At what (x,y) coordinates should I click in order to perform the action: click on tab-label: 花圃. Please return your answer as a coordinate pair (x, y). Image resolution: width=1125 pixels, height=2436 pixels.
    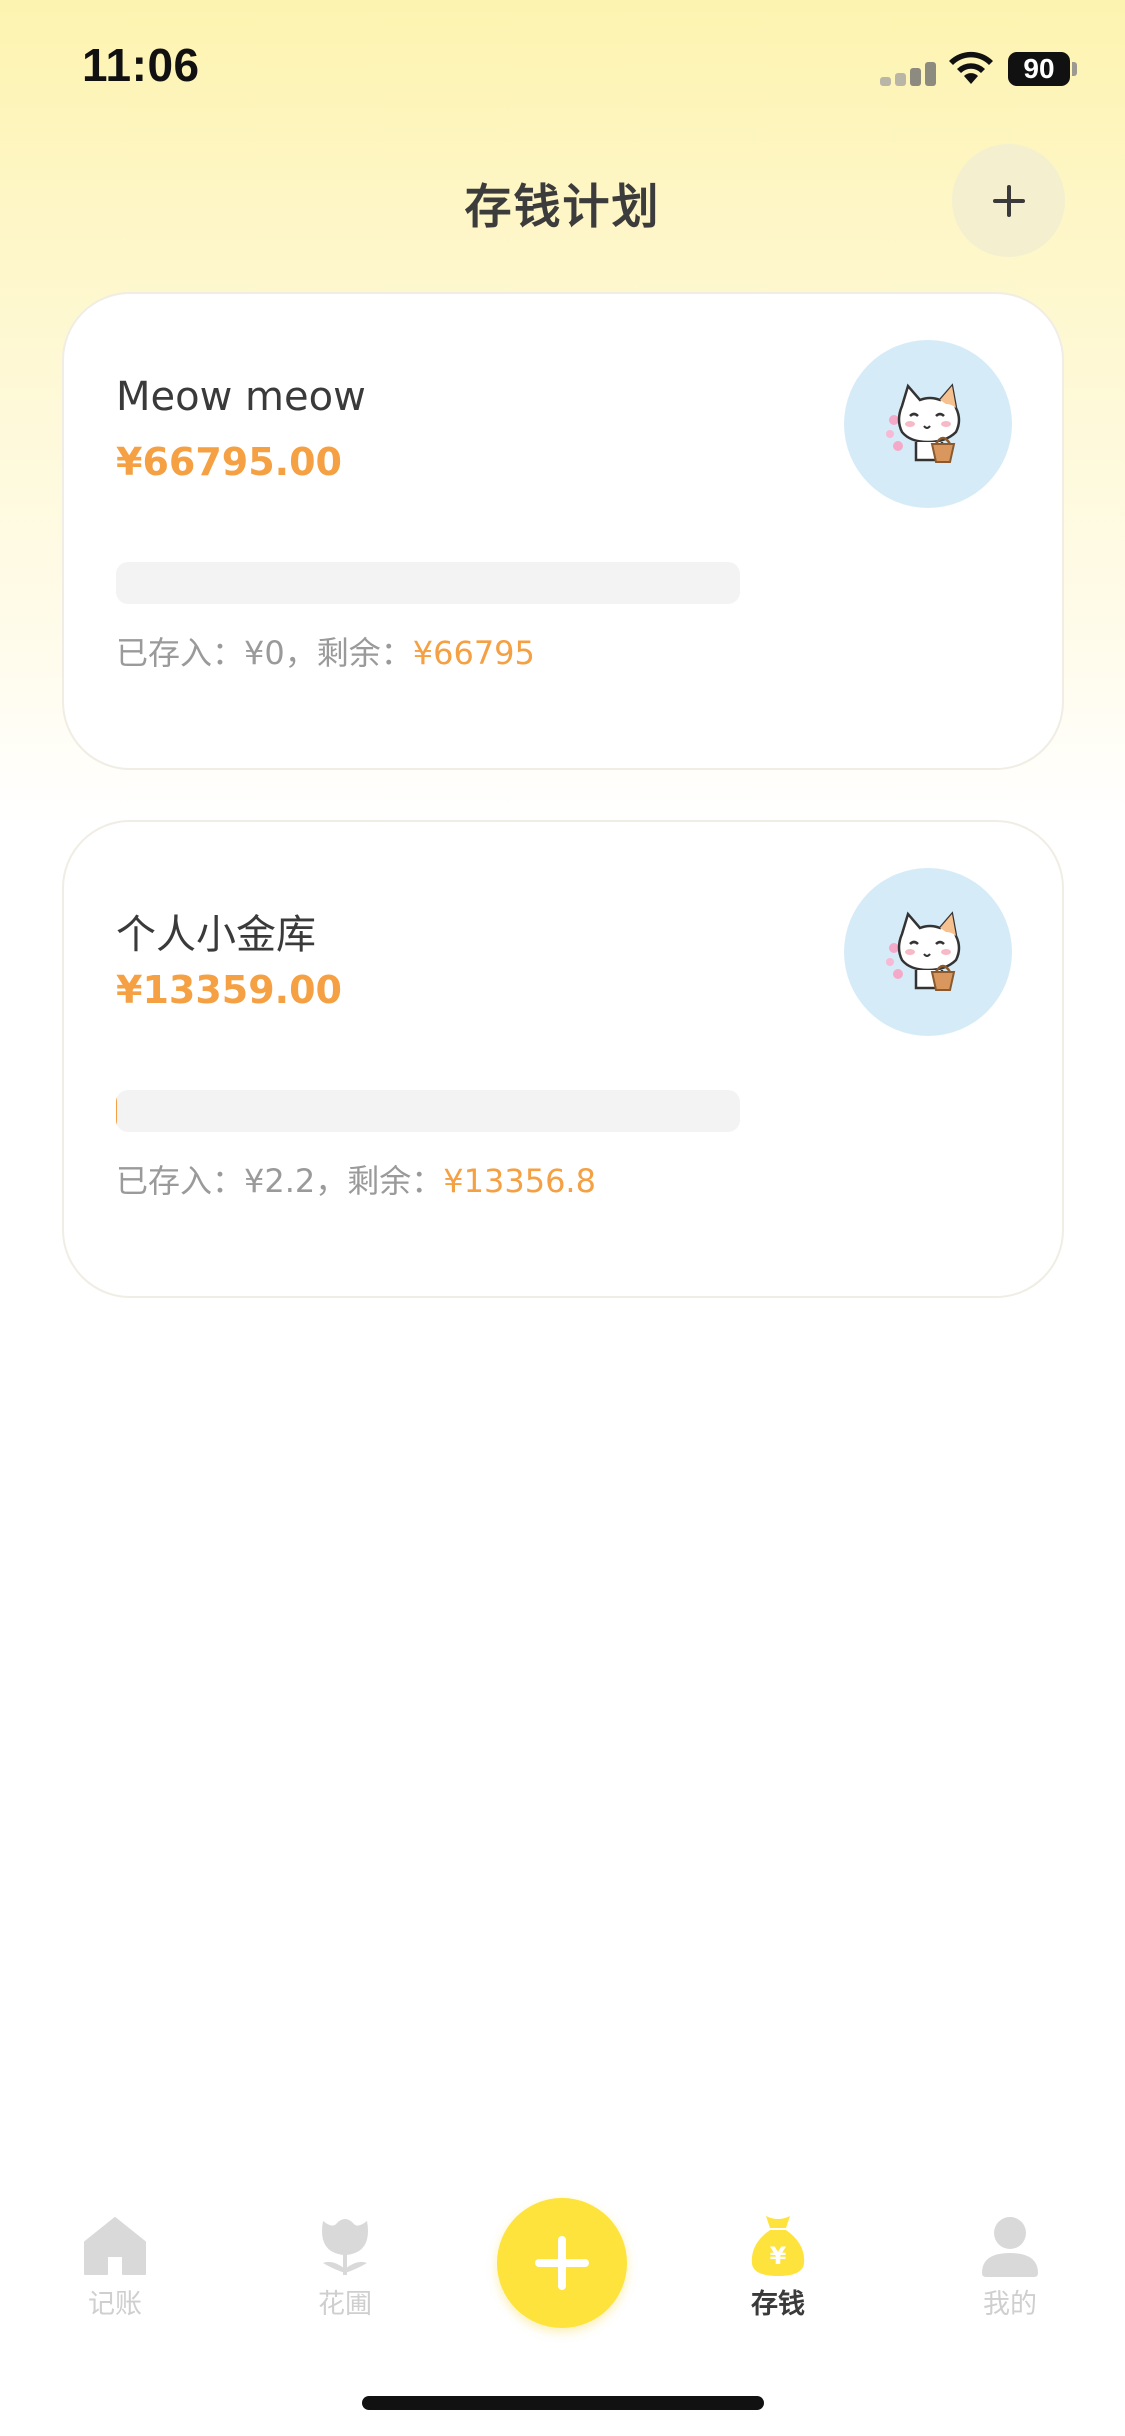
    Looking at the image, I should click on (345, 2304).